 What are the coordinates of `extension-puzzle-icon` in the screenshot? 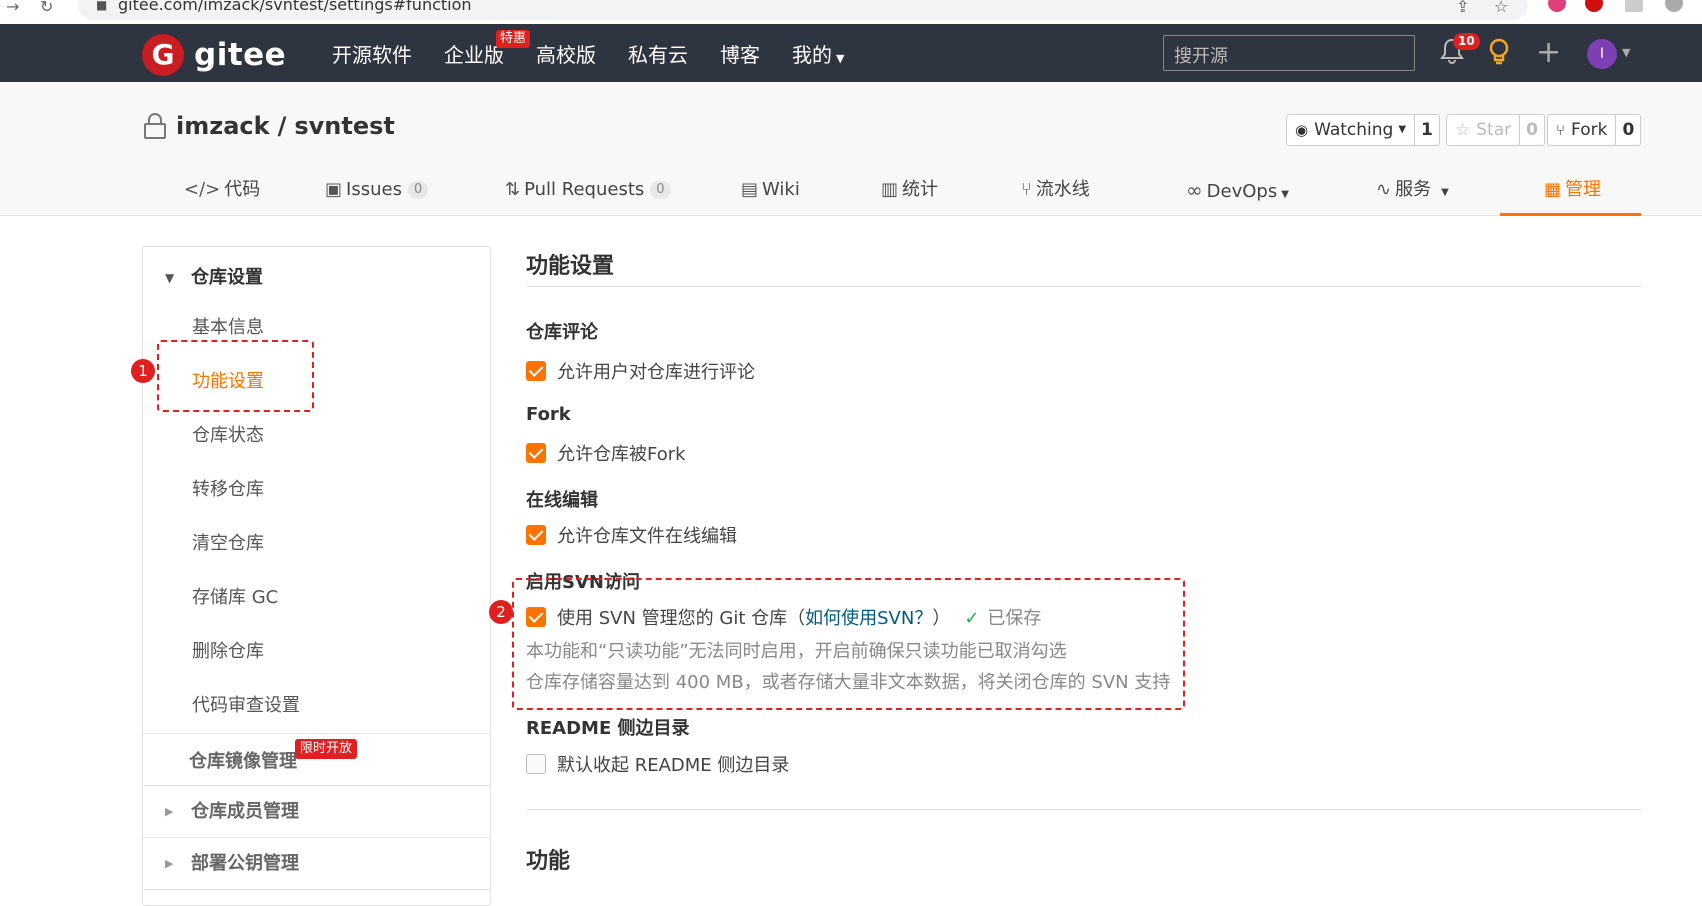 It's located at (1634, 6).